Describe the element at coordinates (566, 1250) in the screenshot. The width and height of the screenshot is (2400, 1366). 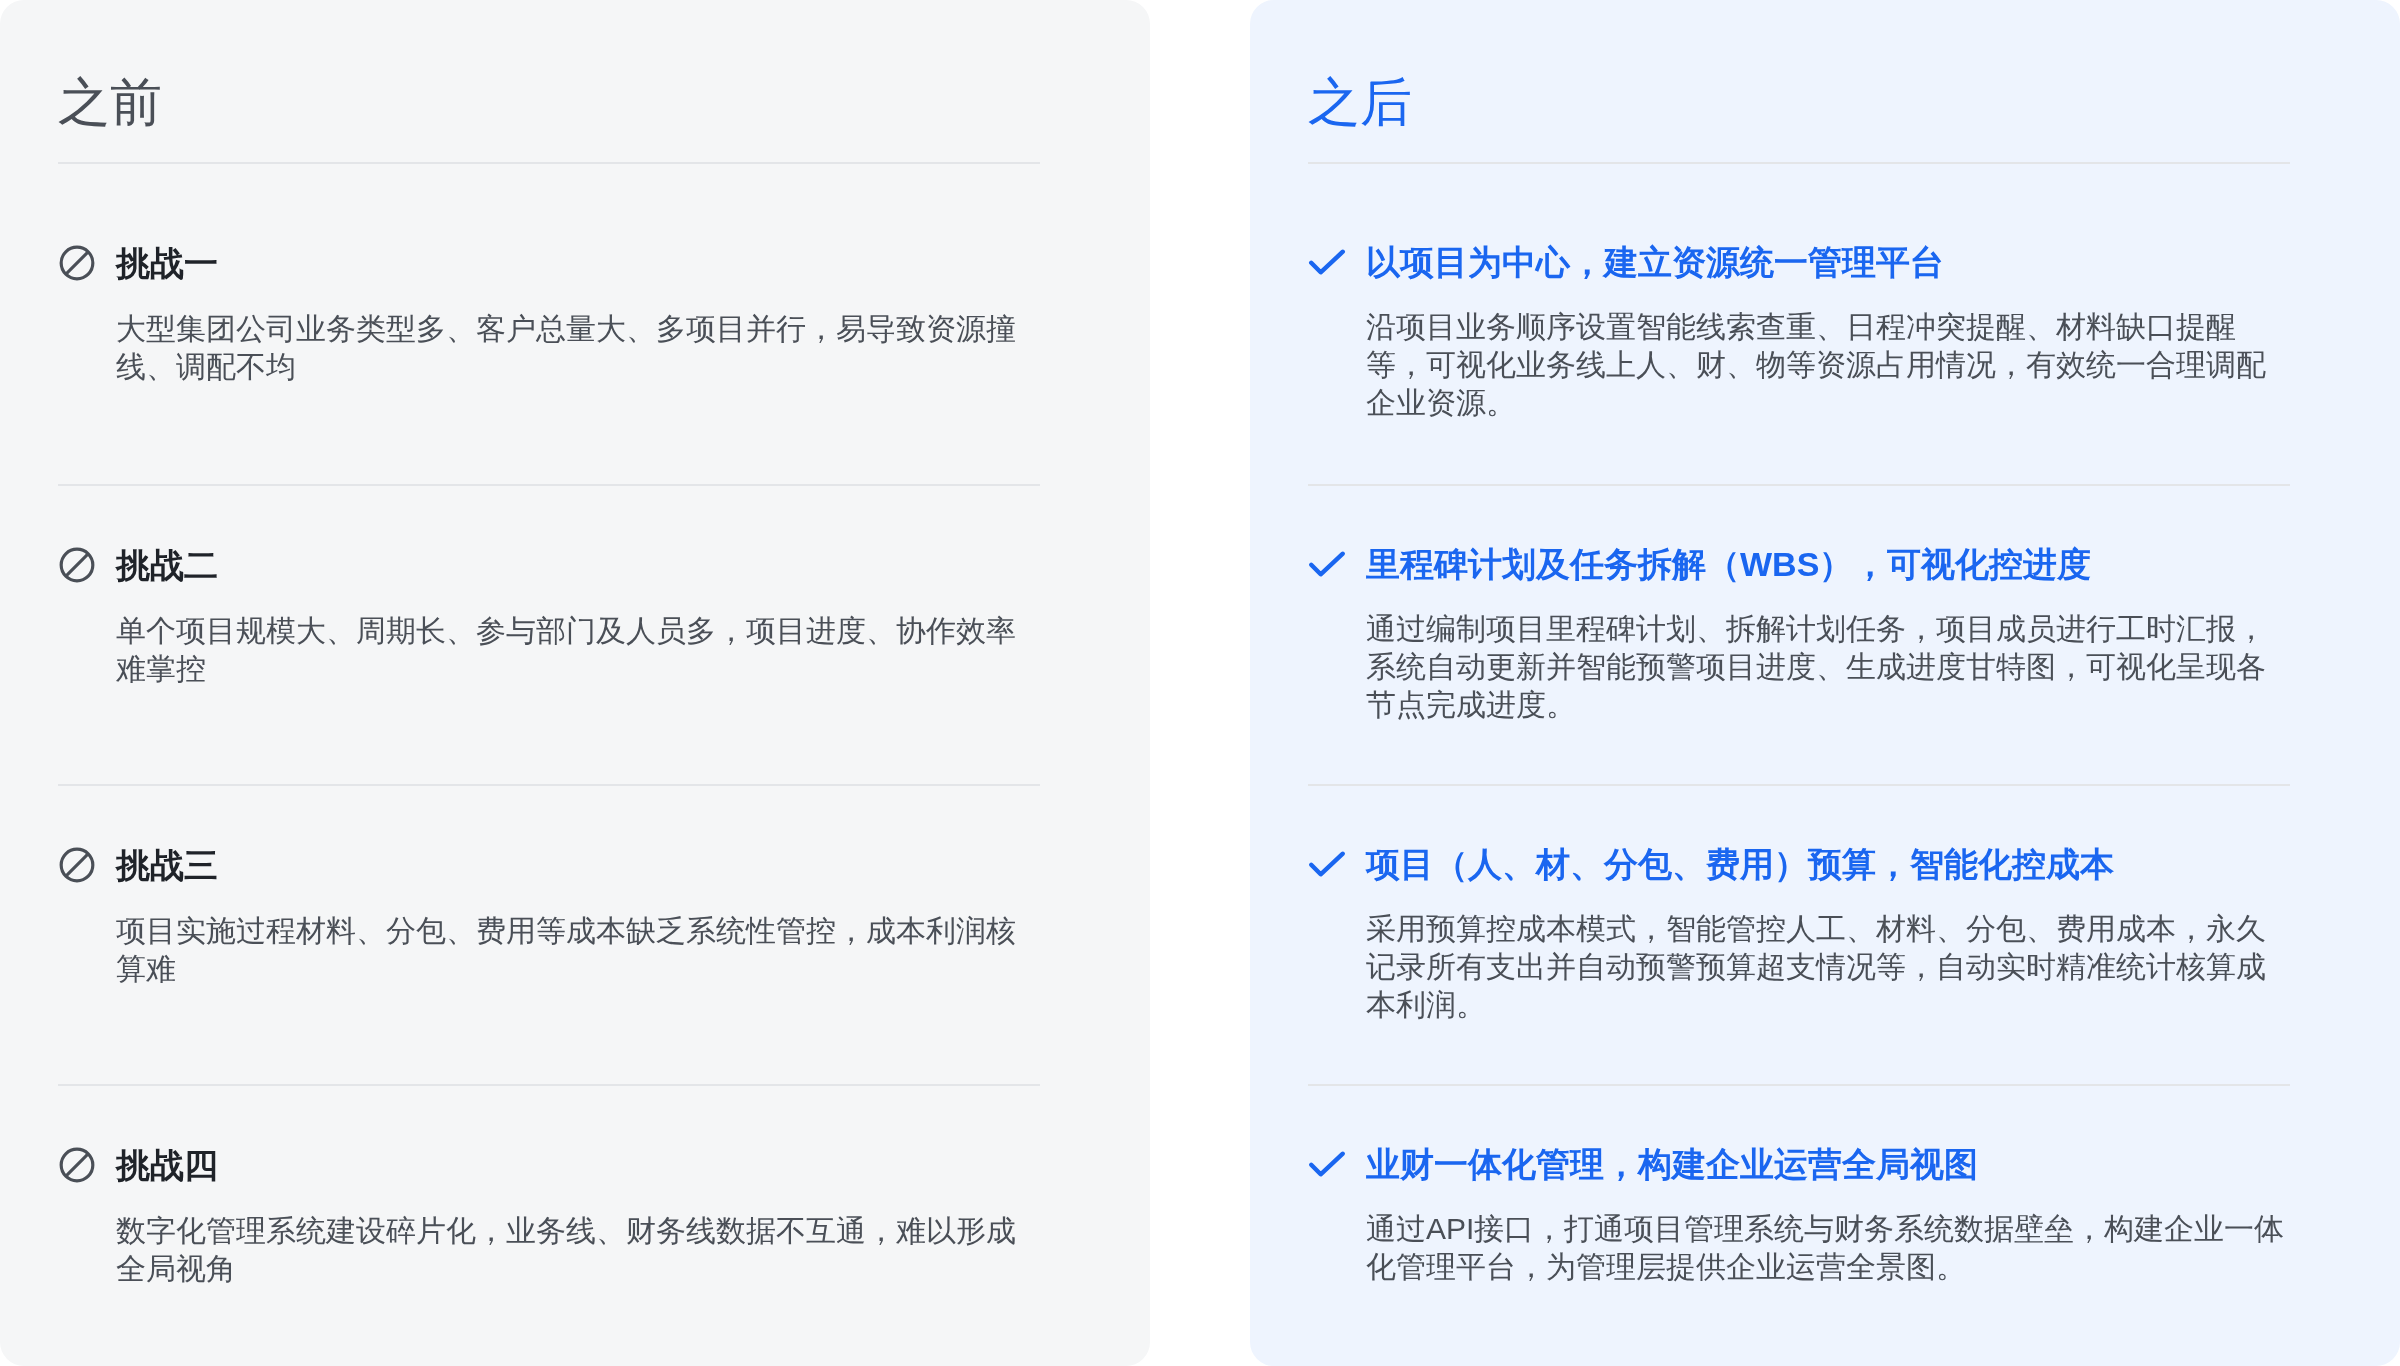
I see `item-description: 数字化管理系统建设碎片化，业务线、财务线数据不互通，难以形成全局视角` at that location.